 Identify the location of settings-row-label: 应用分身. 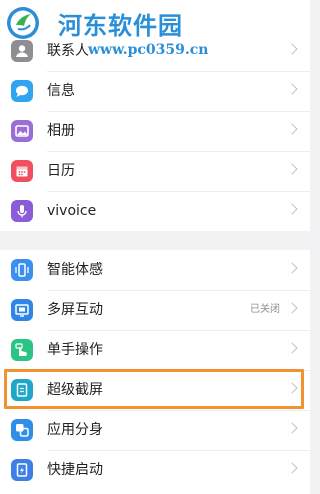
(75, 430).